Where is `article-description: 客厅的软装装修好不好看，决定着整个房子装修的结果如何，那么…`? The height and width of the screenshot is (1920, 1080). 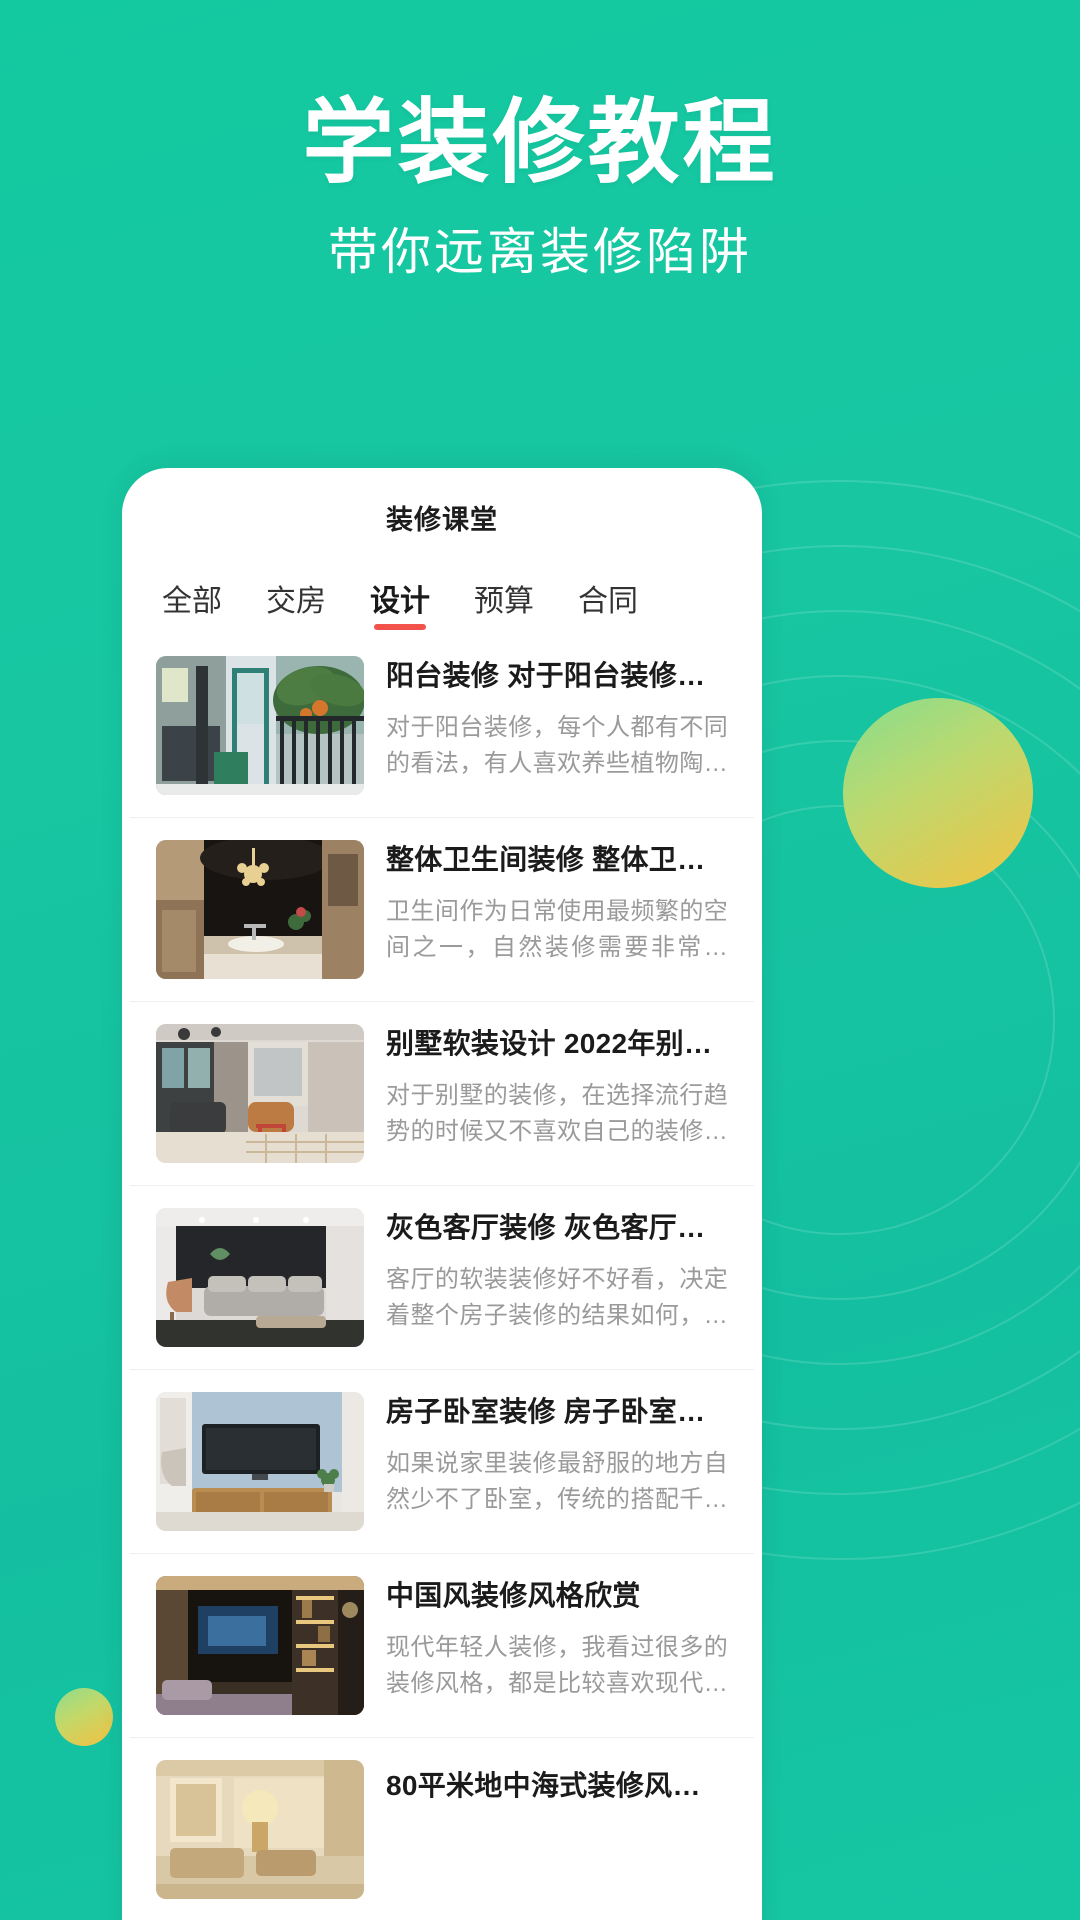
article-description: 客厅的软装装修好不好看，决定着整个房子装修的结果如何，那么… is located at coordinates (557, 1297).